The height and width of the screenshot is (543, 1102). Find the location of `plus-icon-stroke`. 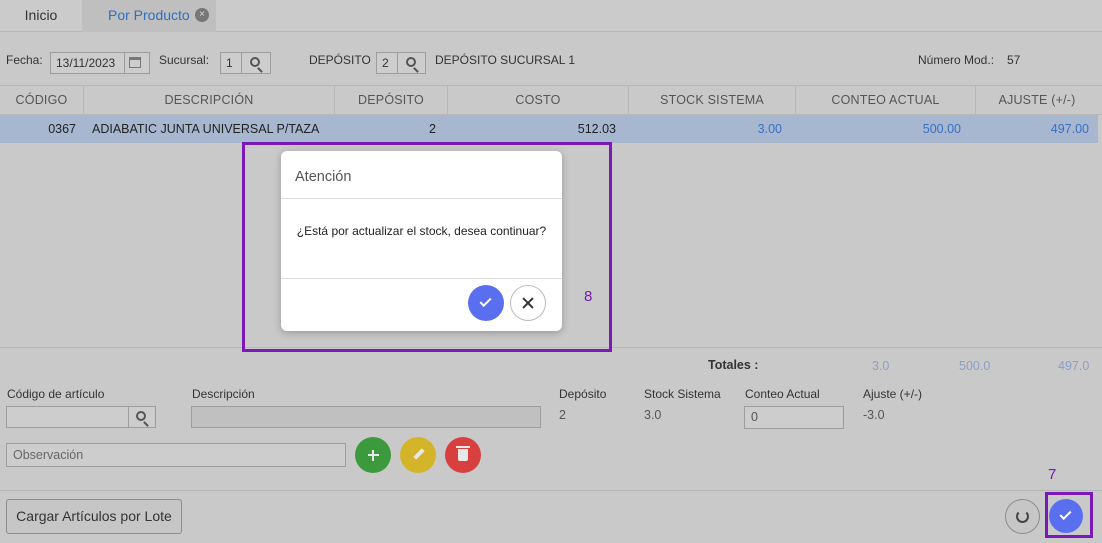

plus-icon-stroke is located at coordinates (373, 455).